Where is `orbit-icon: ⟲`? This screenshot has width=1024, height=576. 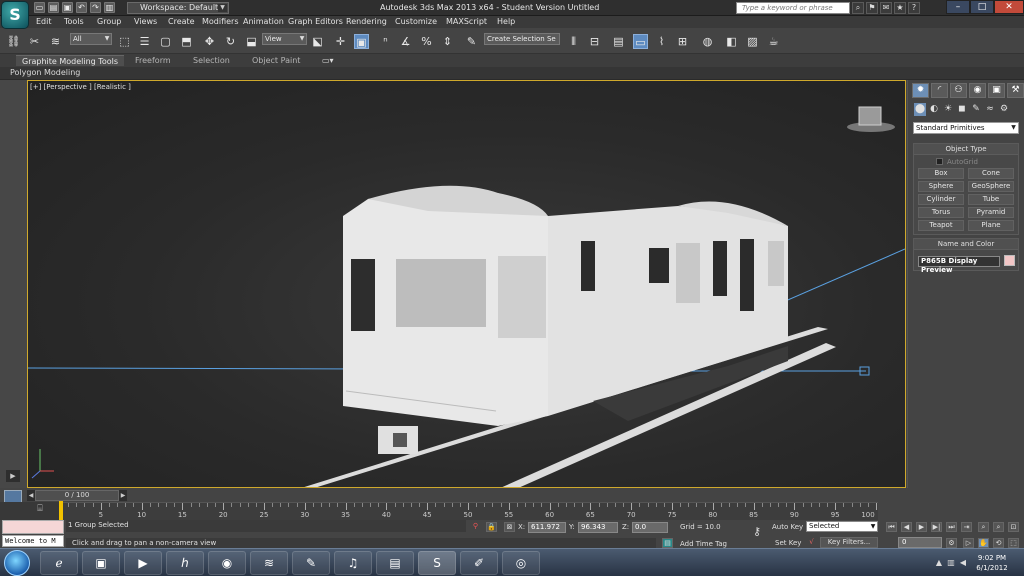
orbit-icon: ⟲ is located at coordinates (998, 543).